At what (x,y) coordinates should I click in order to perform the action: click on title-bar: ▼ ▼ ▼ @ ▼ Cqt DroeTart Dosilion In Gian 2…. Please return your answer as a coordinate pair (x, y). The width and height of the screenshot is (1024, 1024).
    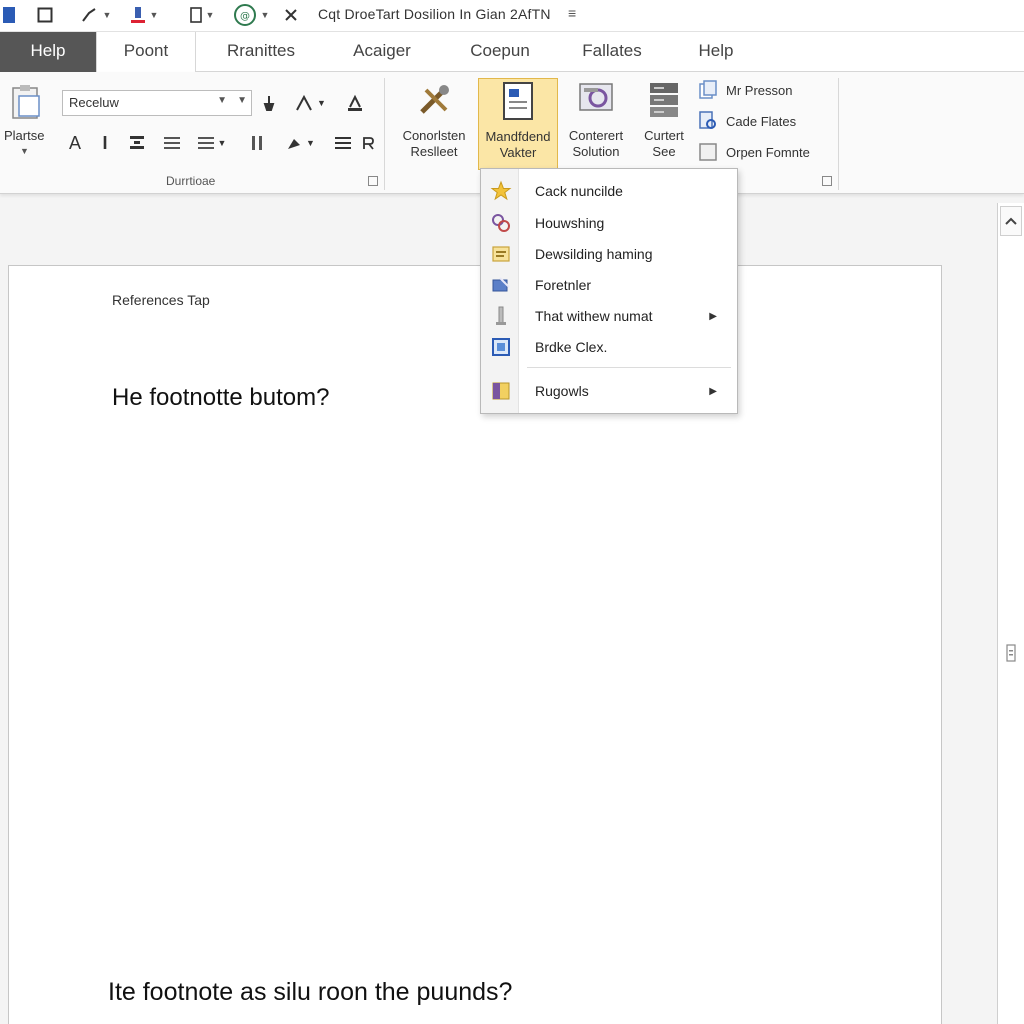
    Looking at the image, I should click on (512, 16).